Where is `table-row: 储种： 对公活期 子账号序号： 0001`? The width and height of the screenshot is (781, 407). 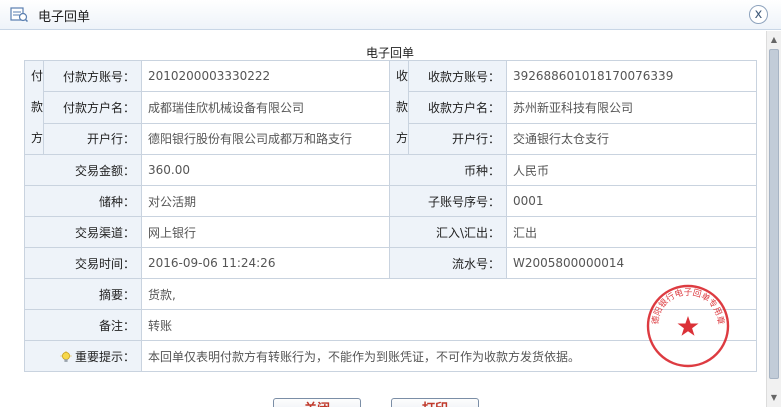
table-row: 储种： 对公活期 子账号序号： 0001 is located at coordinates (390, 201).